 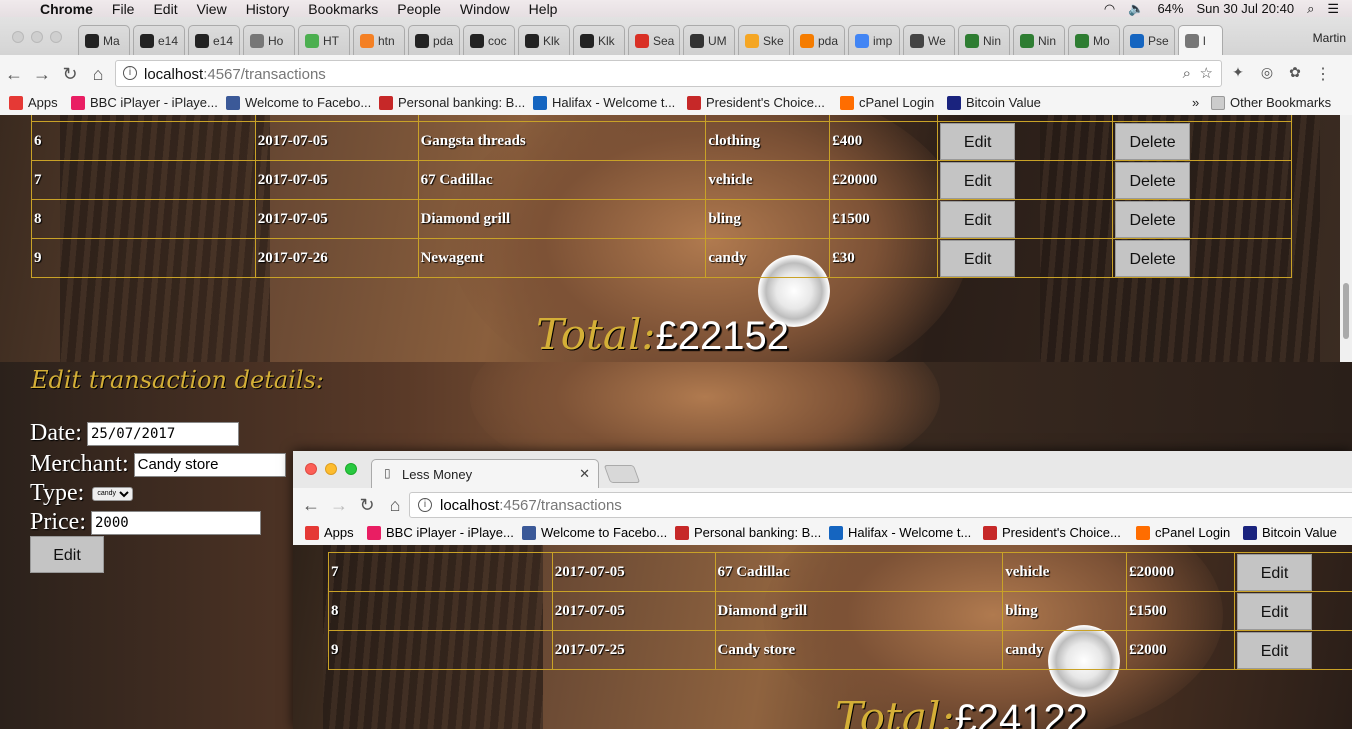 I want to click on new-tab-button, so click(x=622, y=474).